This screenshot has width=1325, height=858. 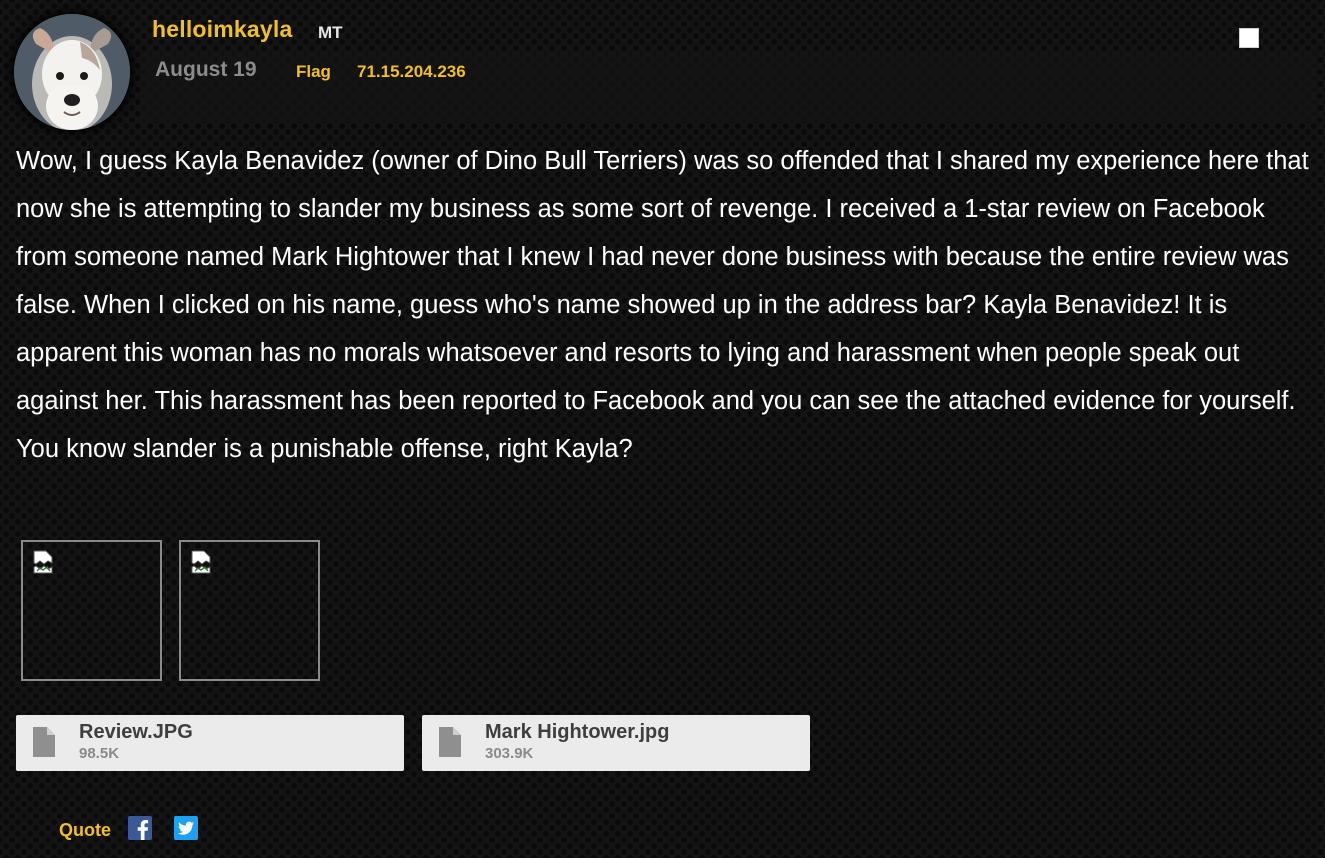 What do you see at coordinates (136, 732) in the screenshot?
I see `attachment-name: Review.JPG` at bounding box center [136, 732].